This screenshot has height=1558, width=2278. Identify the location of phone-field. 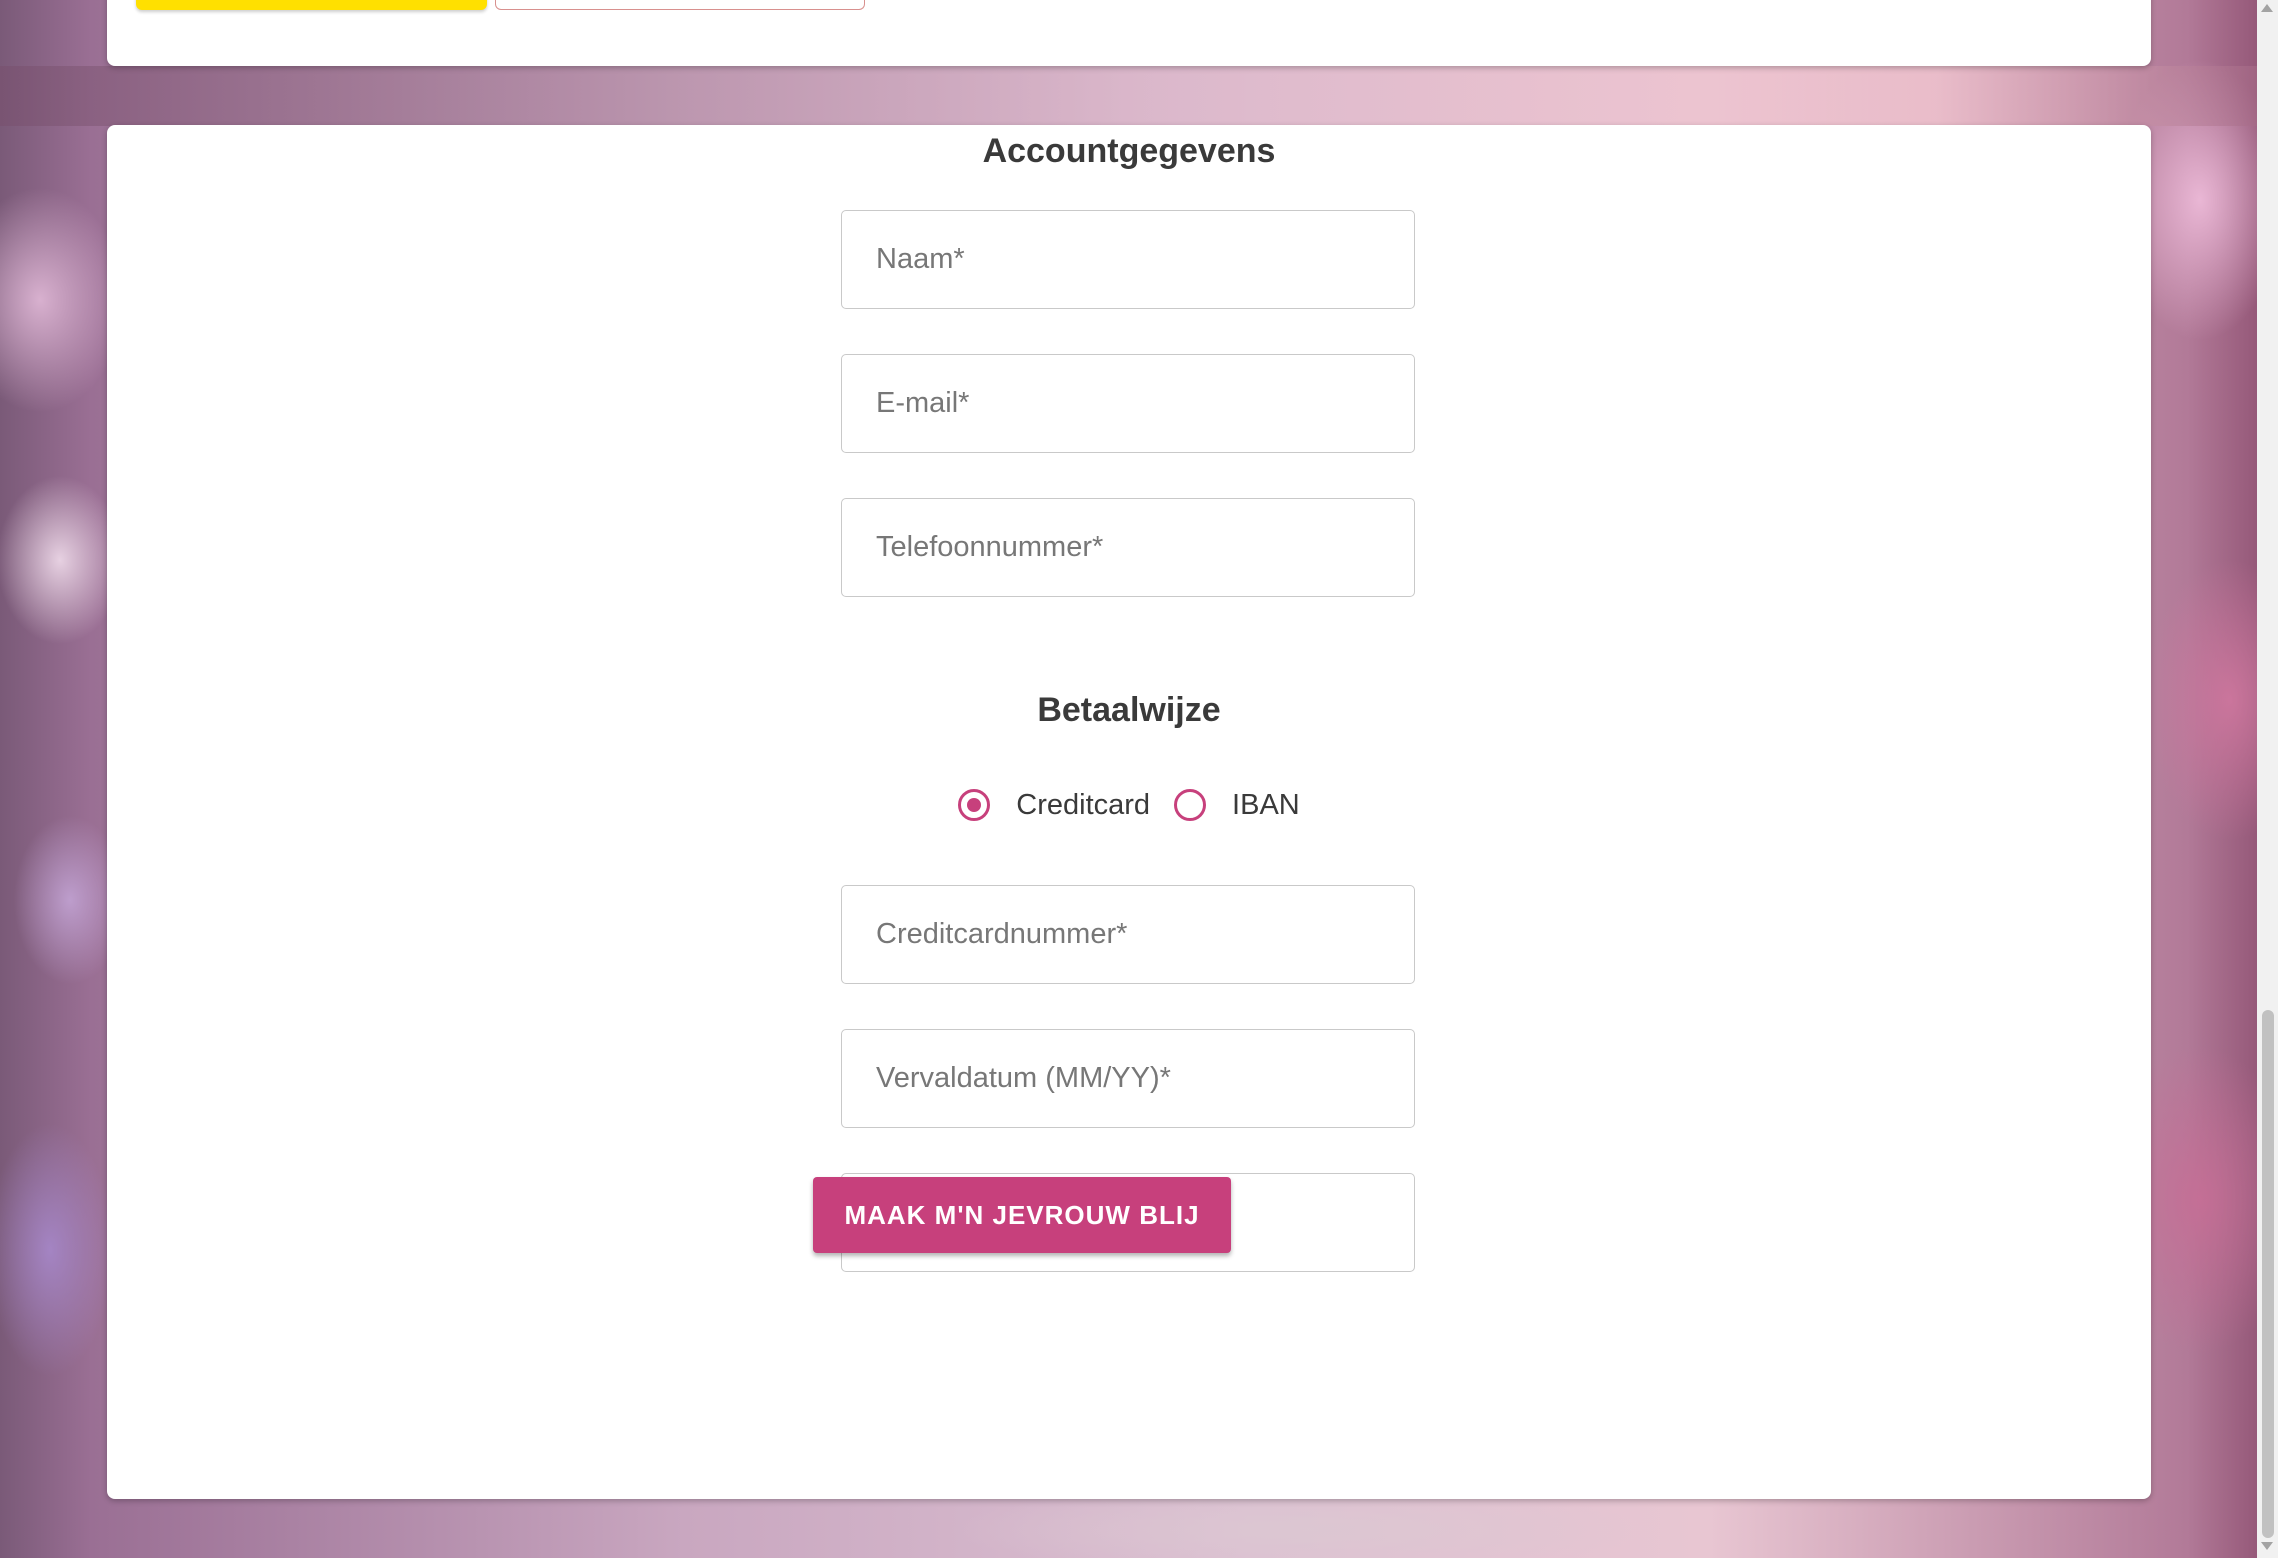
(1128, 547).